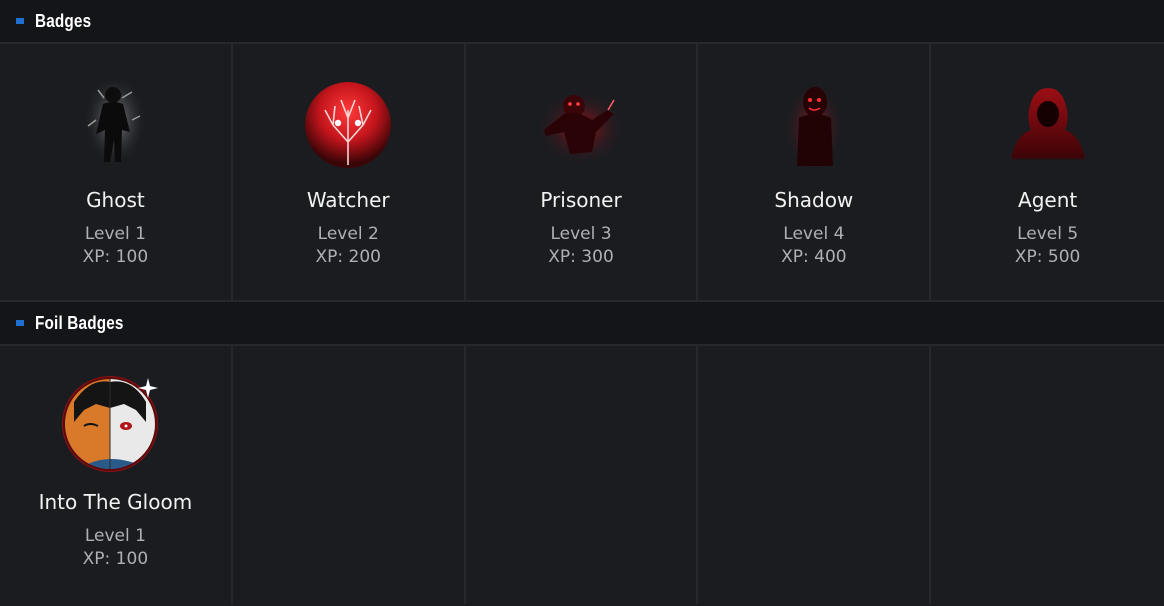 The width and height of the screenshot is (1164, 606). I want to click on watcher-icon, so click(348, 125).